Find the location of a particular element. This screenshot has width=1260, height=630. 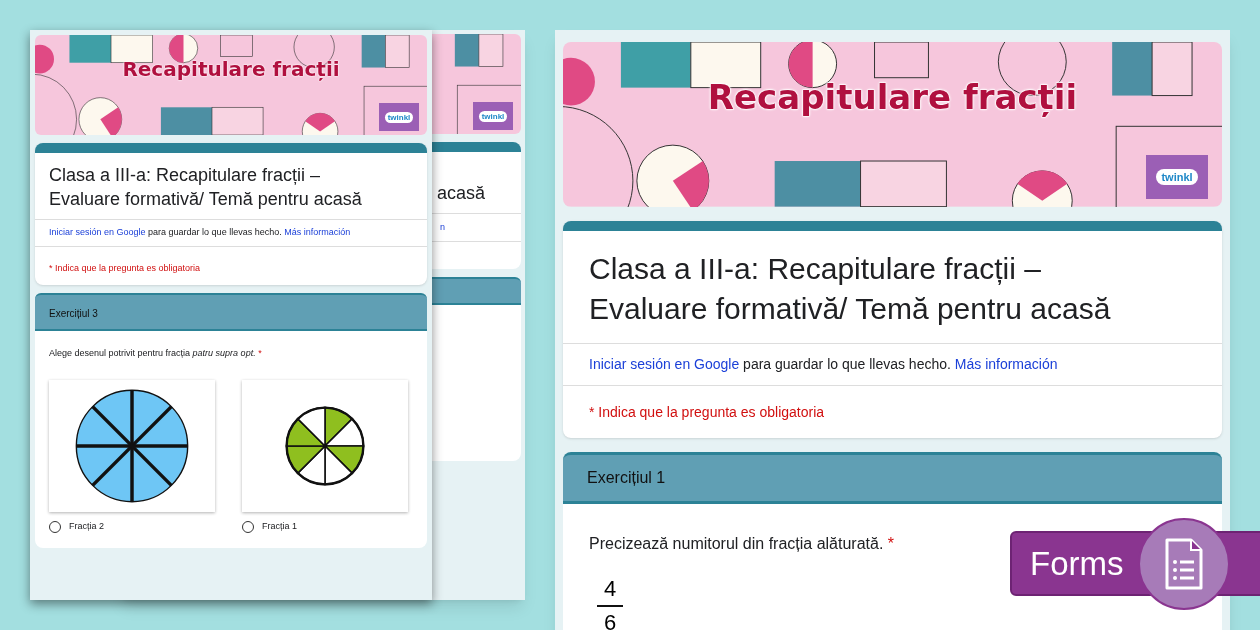

section-title: Exercițiul 3 is located at coordinates (73, 313).